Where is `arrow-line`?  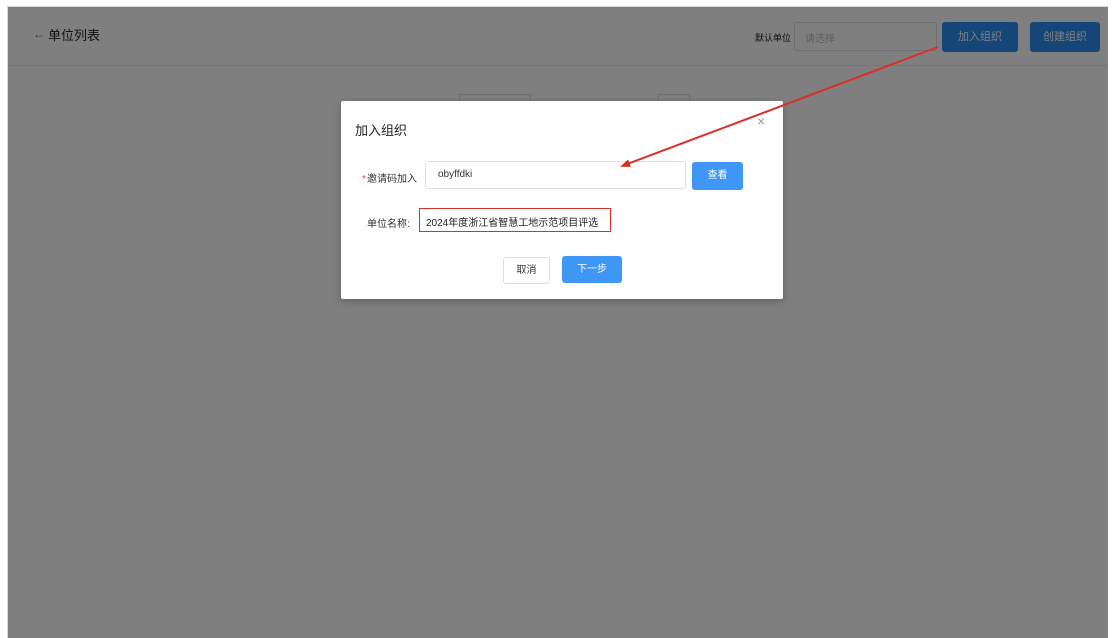 arrow-line is located at coordinates (779, 106).